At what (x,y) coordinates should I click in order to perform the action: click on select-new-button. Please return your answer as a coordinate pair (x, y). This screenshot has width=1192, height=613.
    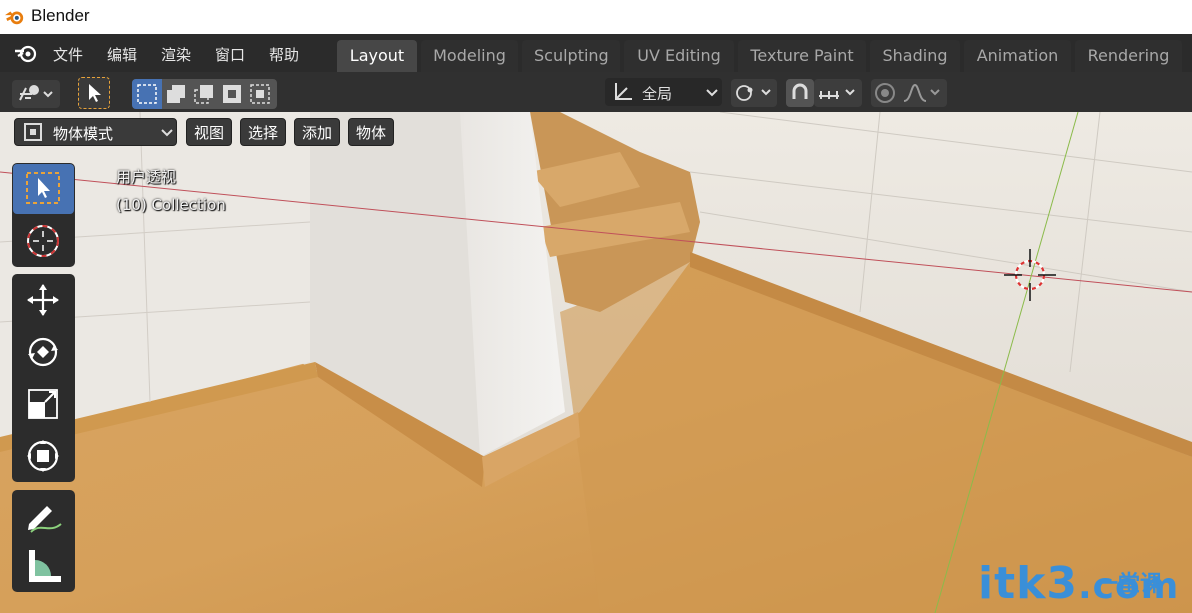
    Looking at the image, I should click on (147, 94).